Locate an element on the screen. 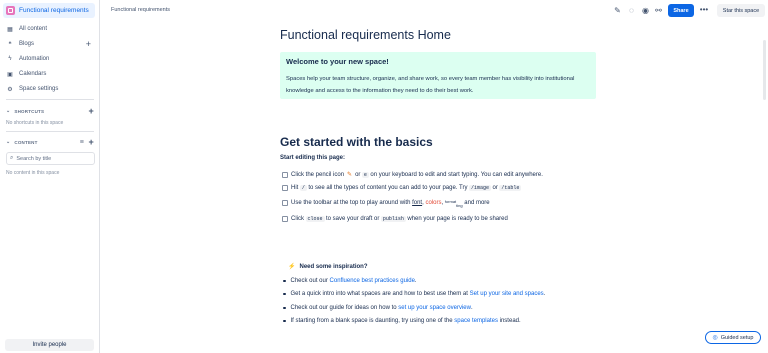 Image resolution: width=768 pixels, height=353 pixels. inline-code: /table is located at coordinates (510, 188).